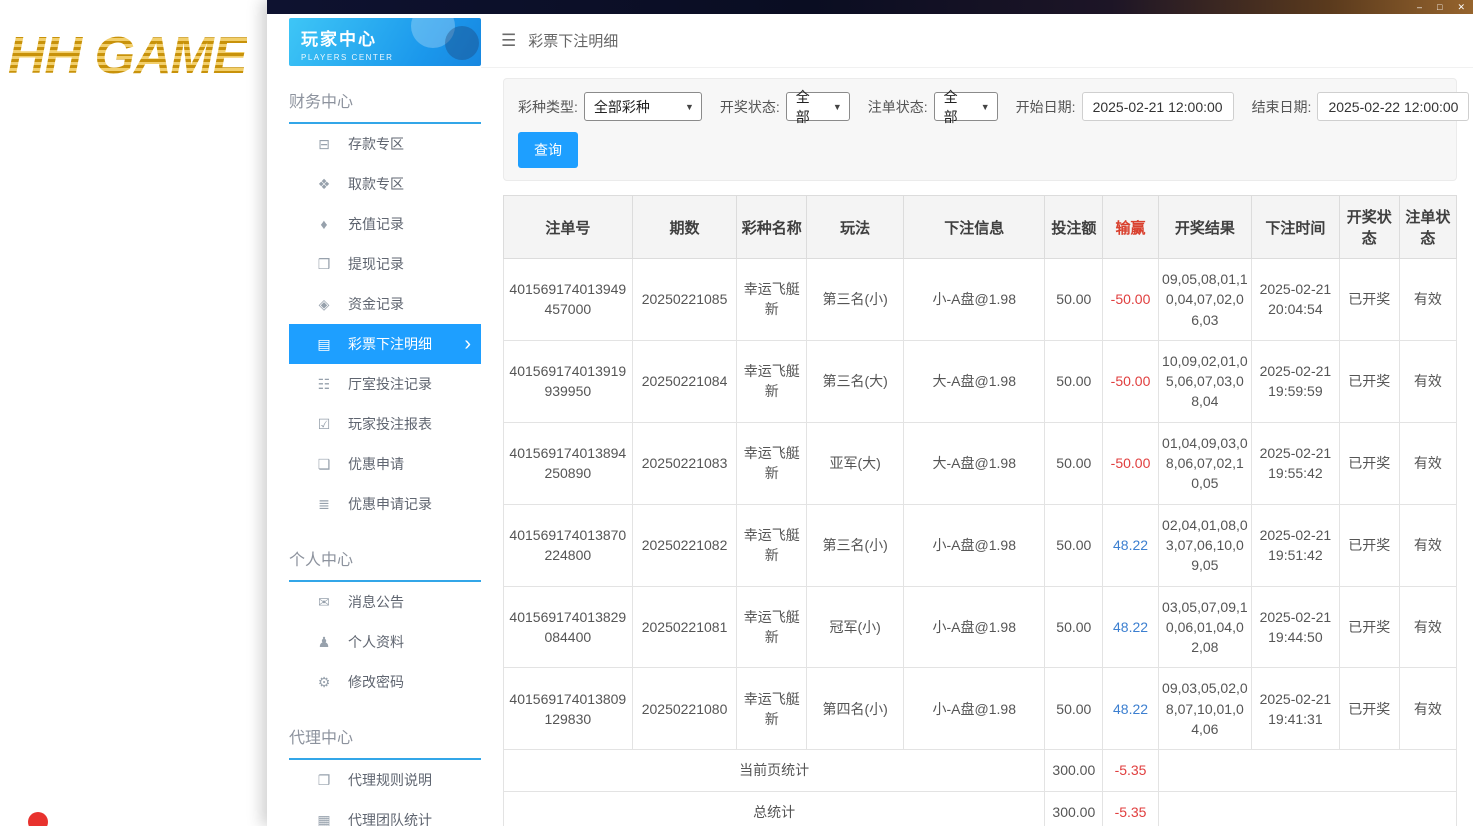 This screenshot has width=1473, height=826. Describe the element at coordinates (1295, 463) in the screenshot. I see `table-cell: 2025-02-21 19:55:42` at that location.